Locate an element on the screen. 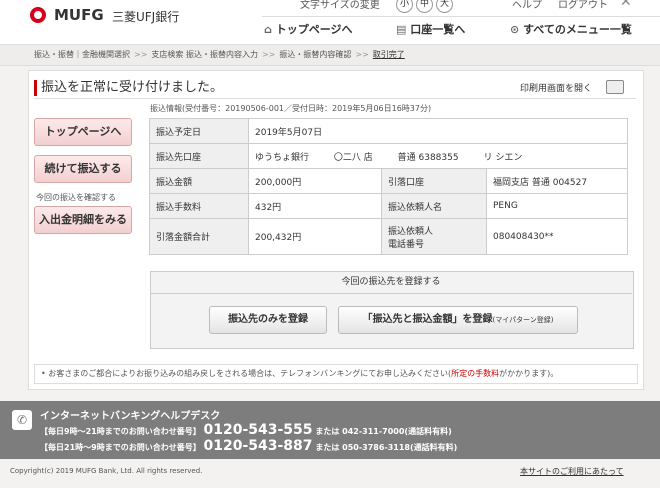 This screenshot has height=488, width=660. breadcrumb-step-2: 支店検索 振込・振替内容入力 is located at coordinates (204, 54).